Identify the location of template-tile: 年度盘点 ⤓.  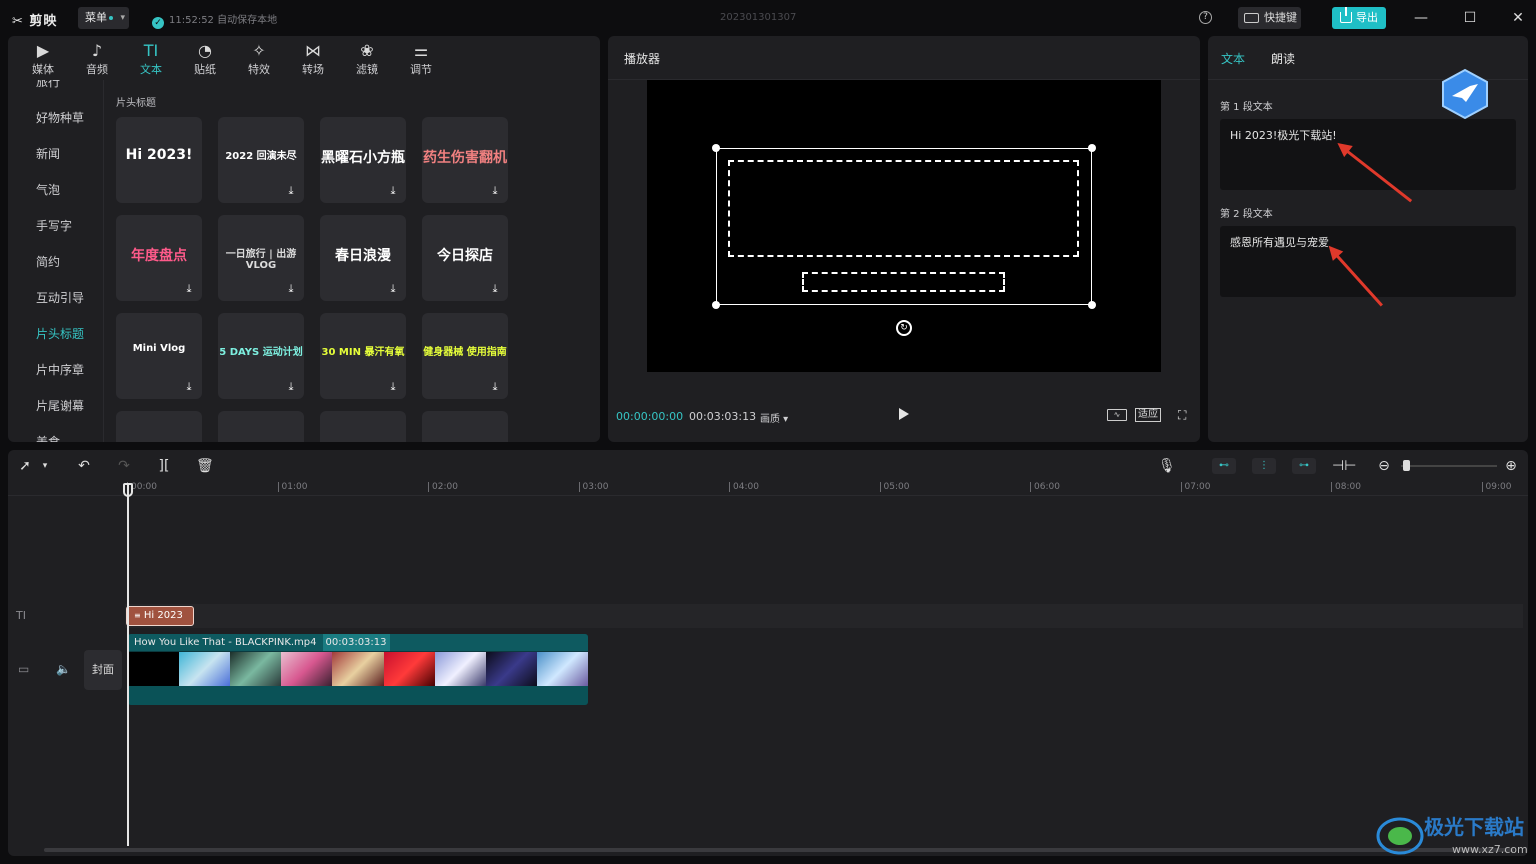
(159, 258).